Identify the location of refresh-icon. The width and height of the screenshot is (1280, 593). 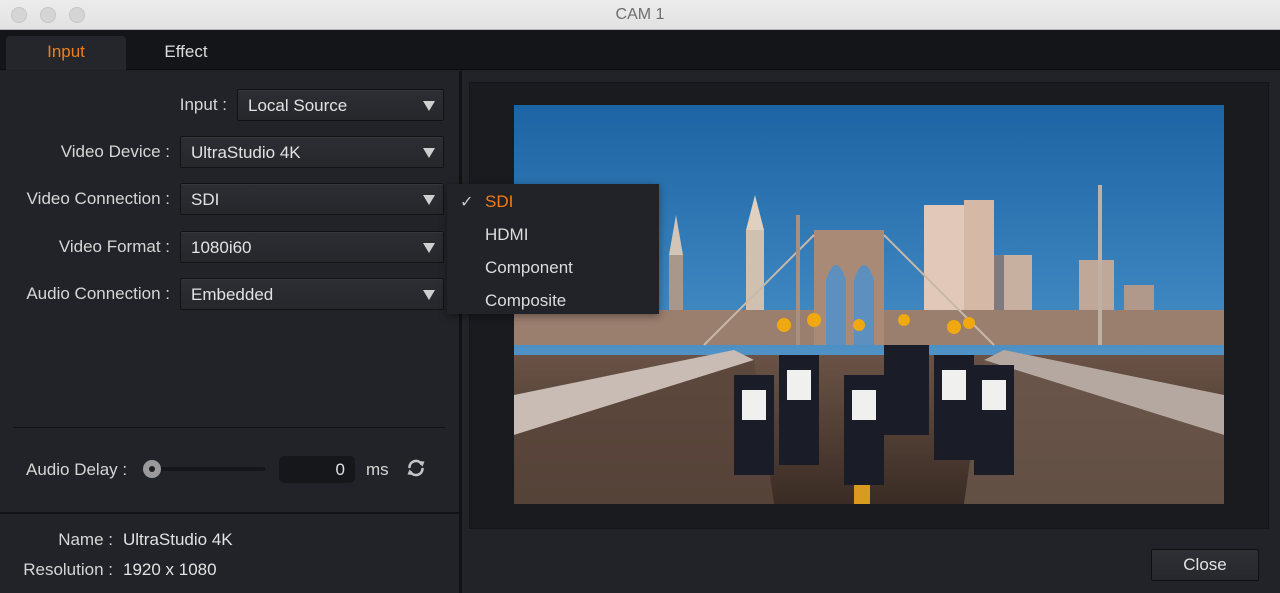
(416, 468).